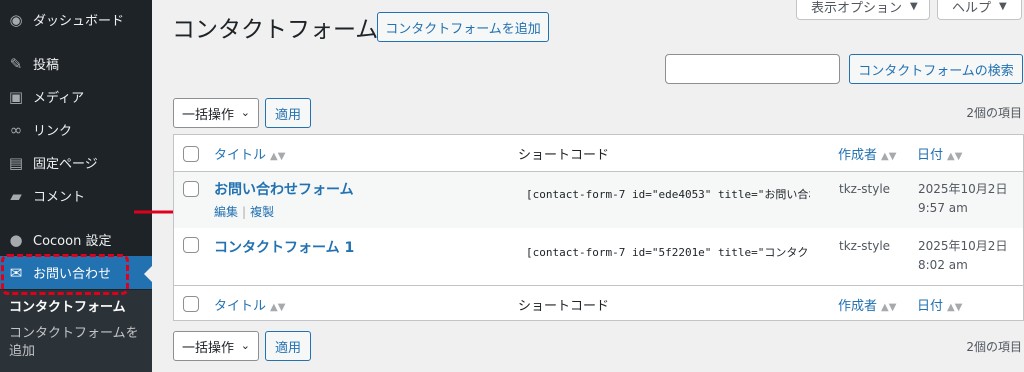  Describe the element at coordinates (463, 27) in the screenshot. I see `add-new-form-button: コンタクトフォームを追加` at that location.